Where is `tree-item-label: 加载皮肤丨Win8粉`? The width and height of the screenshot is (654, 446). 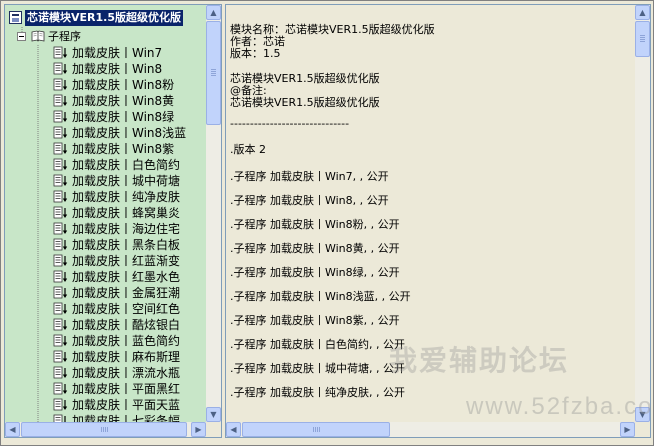
tree-item-label: 加载皮肤丨Win8粉 is located at coordinates (123, 85).